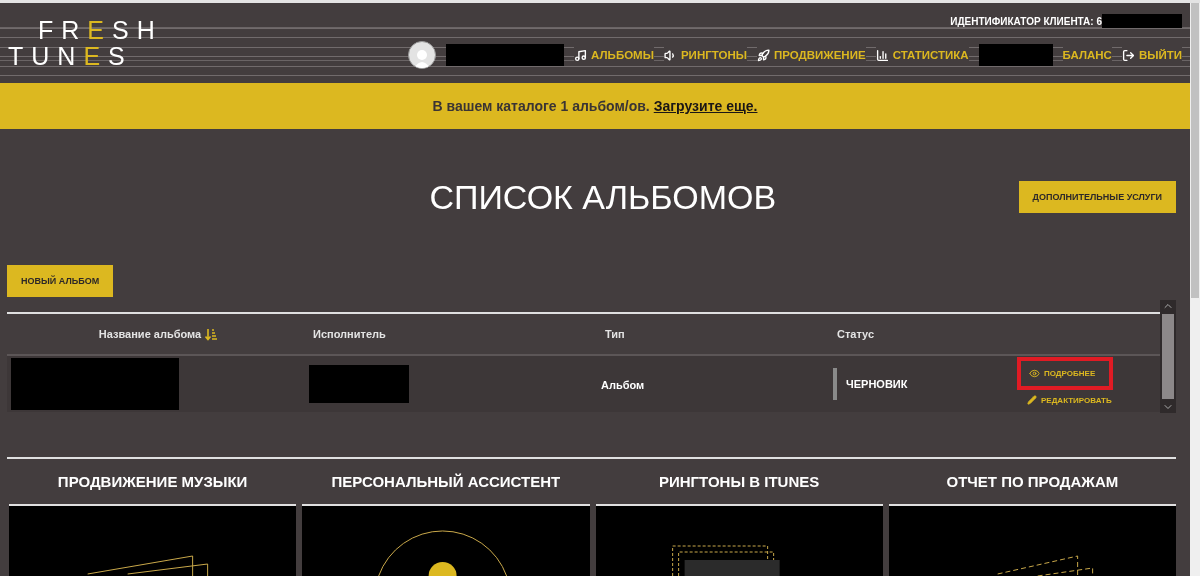  I want to click on rocket-icon, so click(763, 55).